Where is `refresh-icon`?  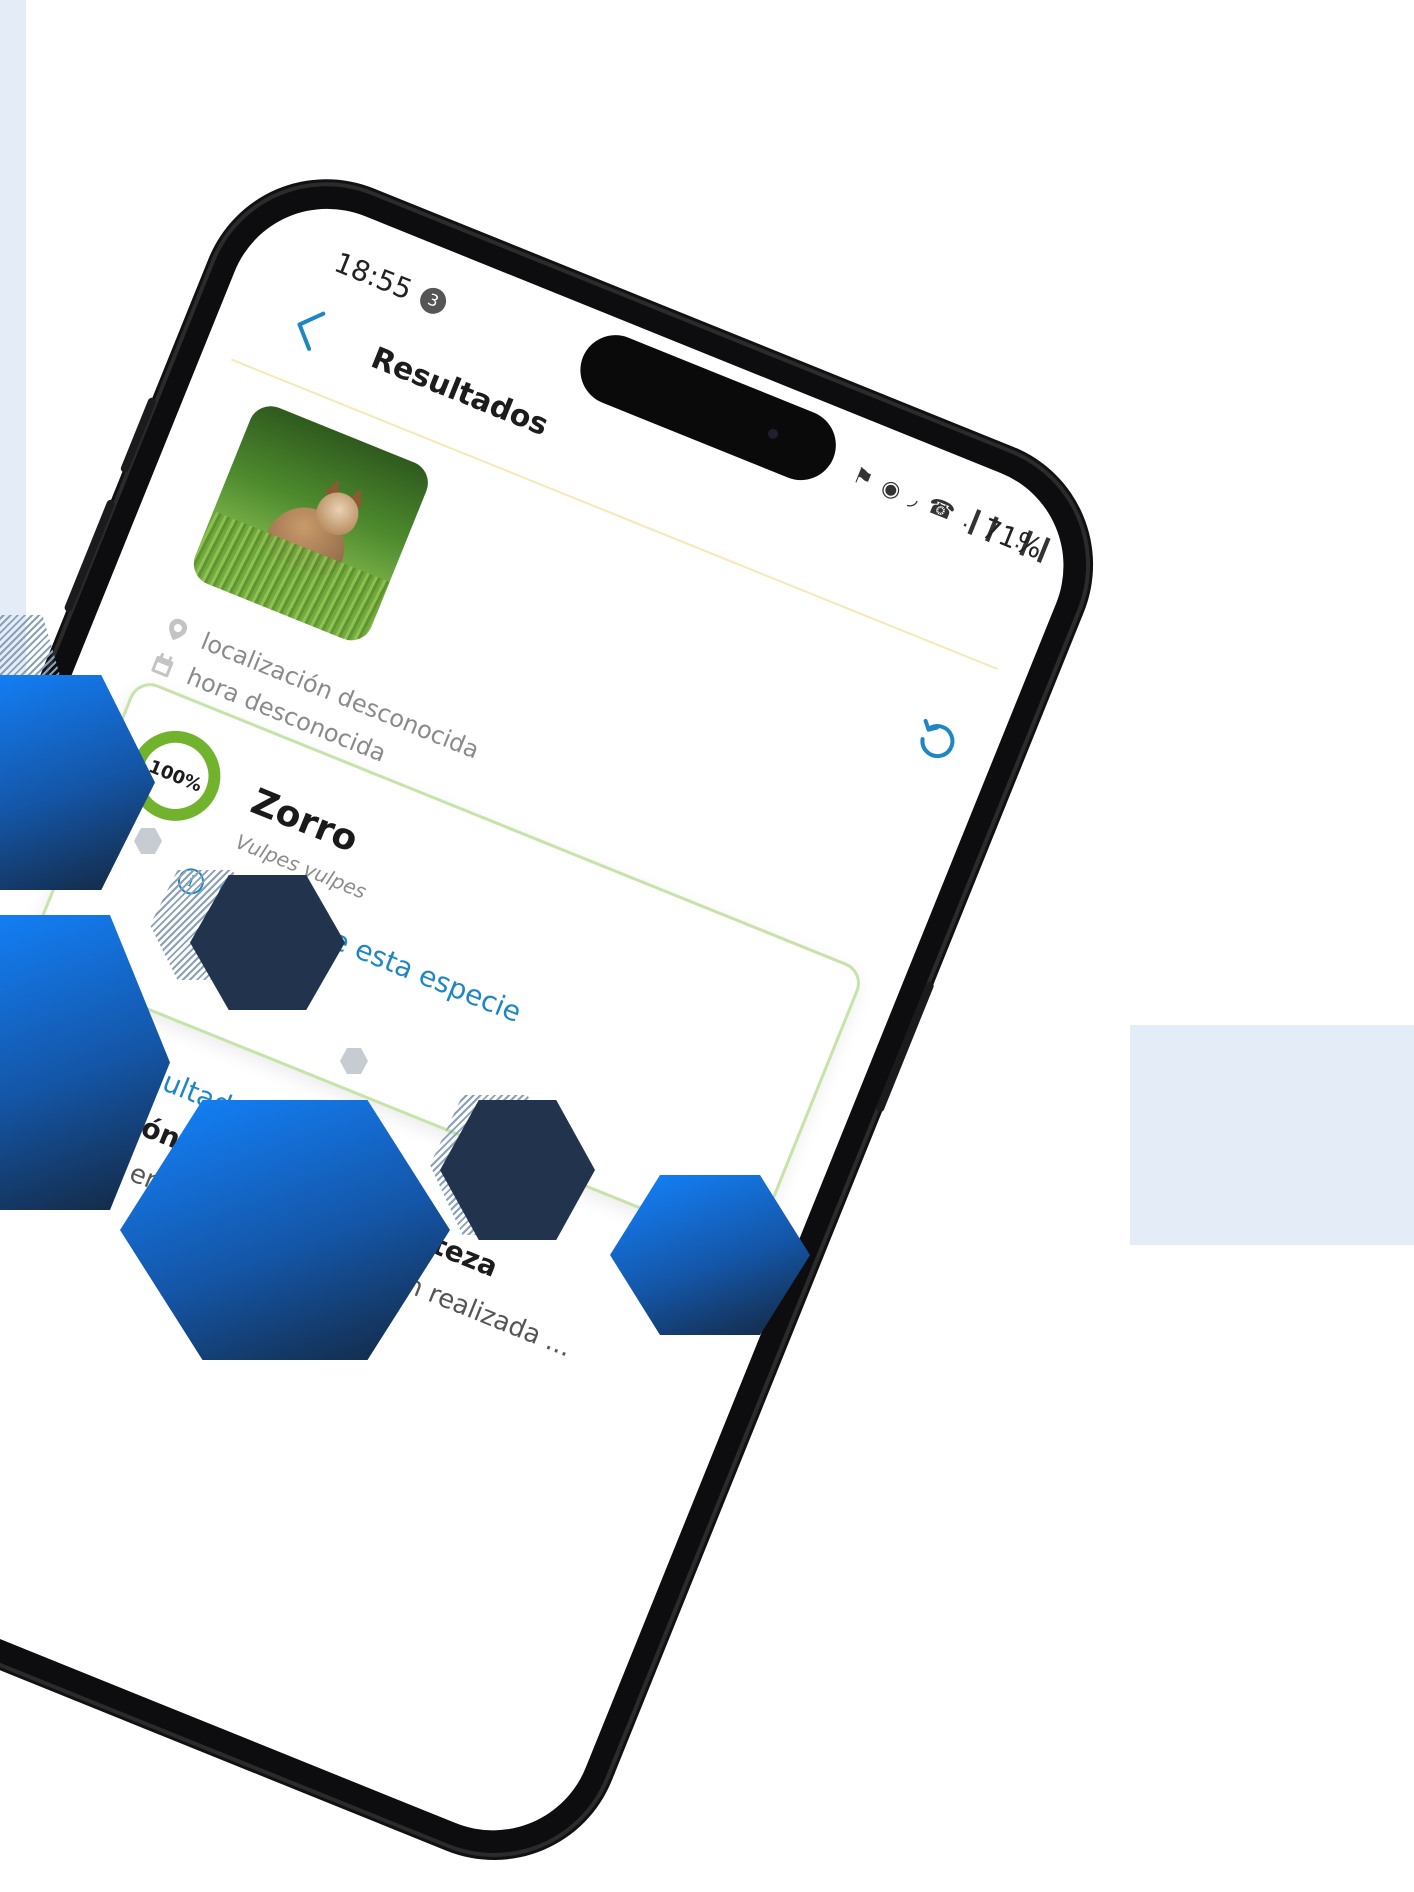
refresh-icon is located at coordinates (937, 738).